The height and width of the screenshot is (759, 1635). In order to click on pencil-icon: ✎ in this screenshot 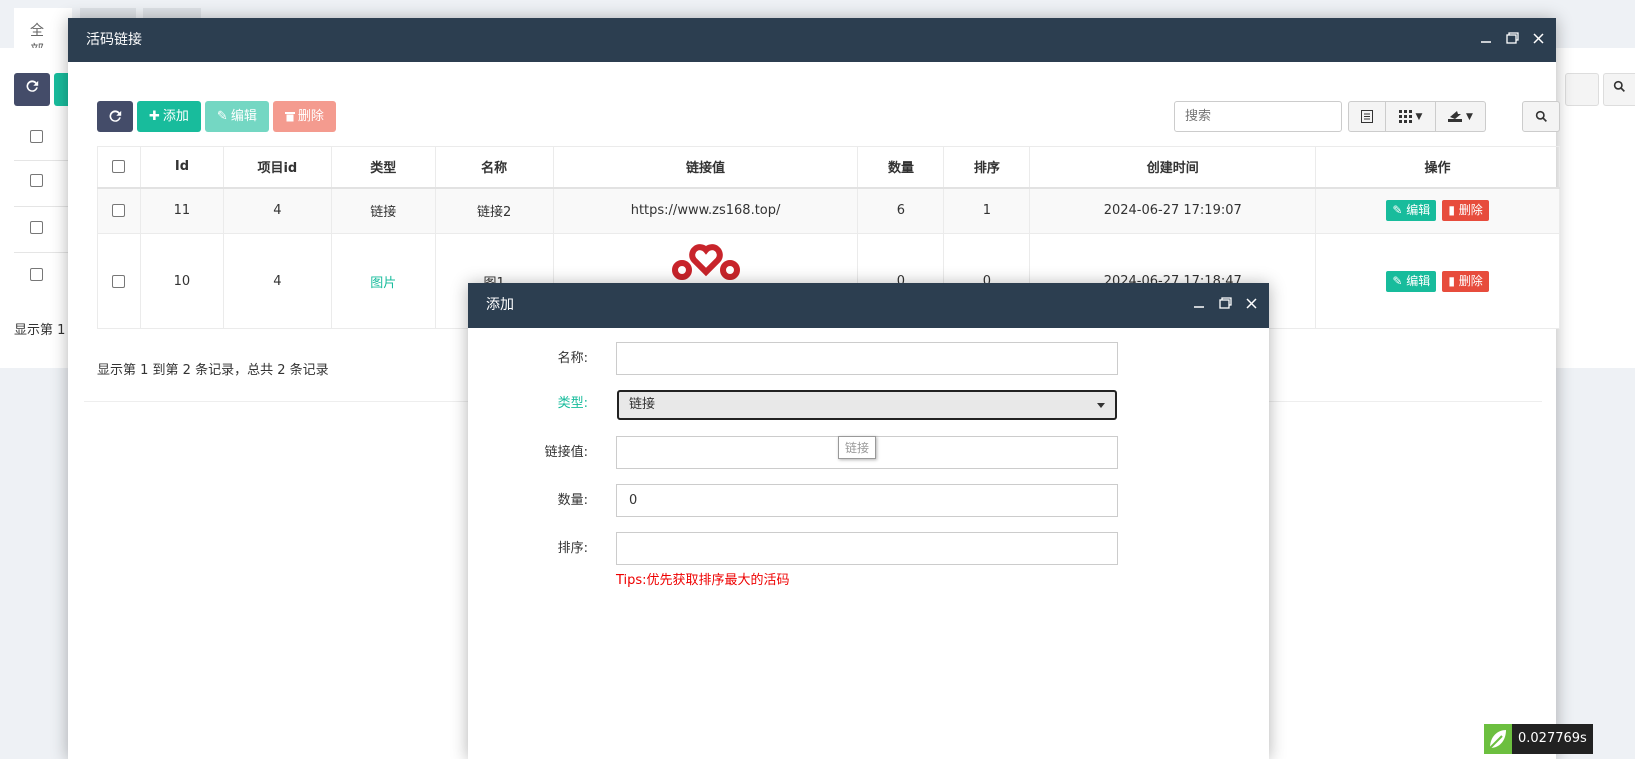, I will do `click(222, 116)`.